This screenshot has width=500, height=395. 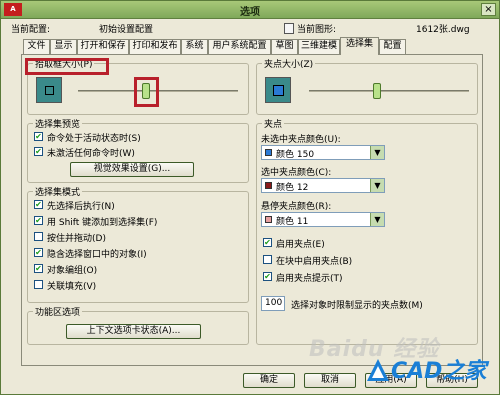 I want to click on drawing-file-icon, so click(x=289, y=28).